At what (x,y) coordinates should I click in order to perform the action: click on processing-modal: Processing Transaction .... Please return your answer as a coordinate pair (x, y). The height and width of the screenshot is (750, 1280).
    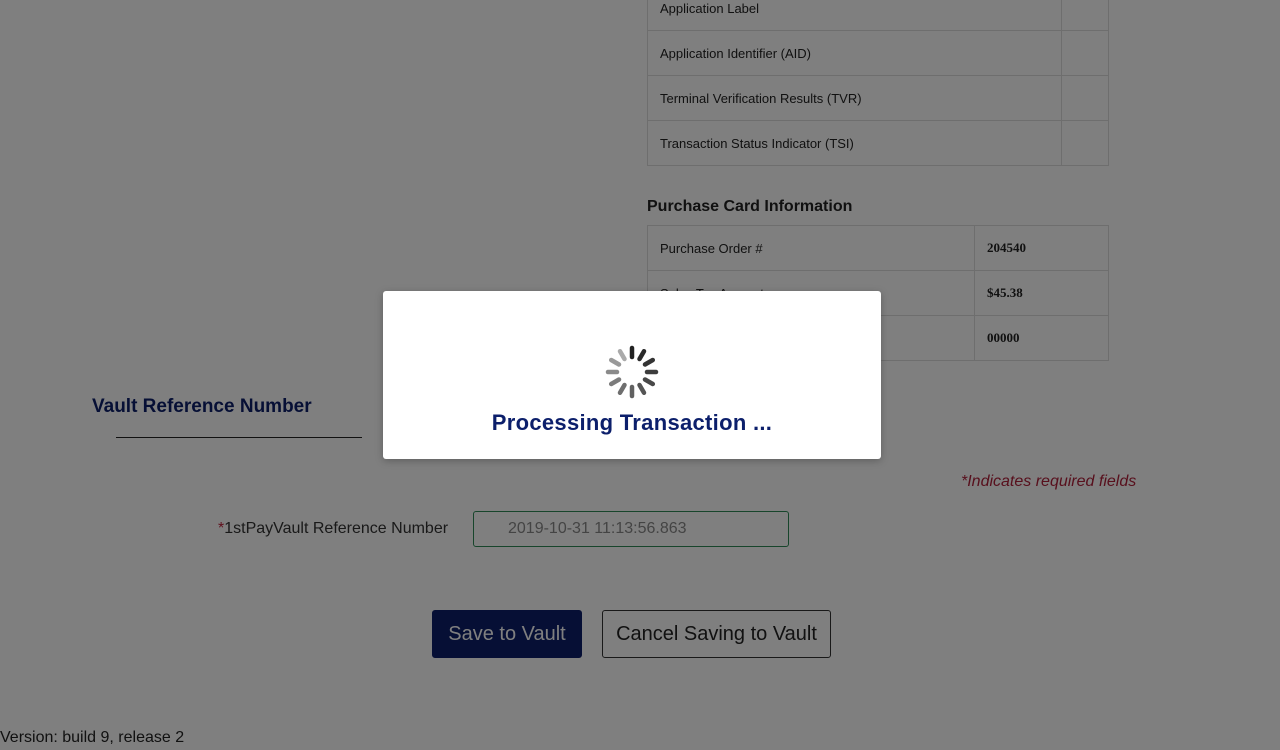
    Looking at the image, I should click on (632, 375).